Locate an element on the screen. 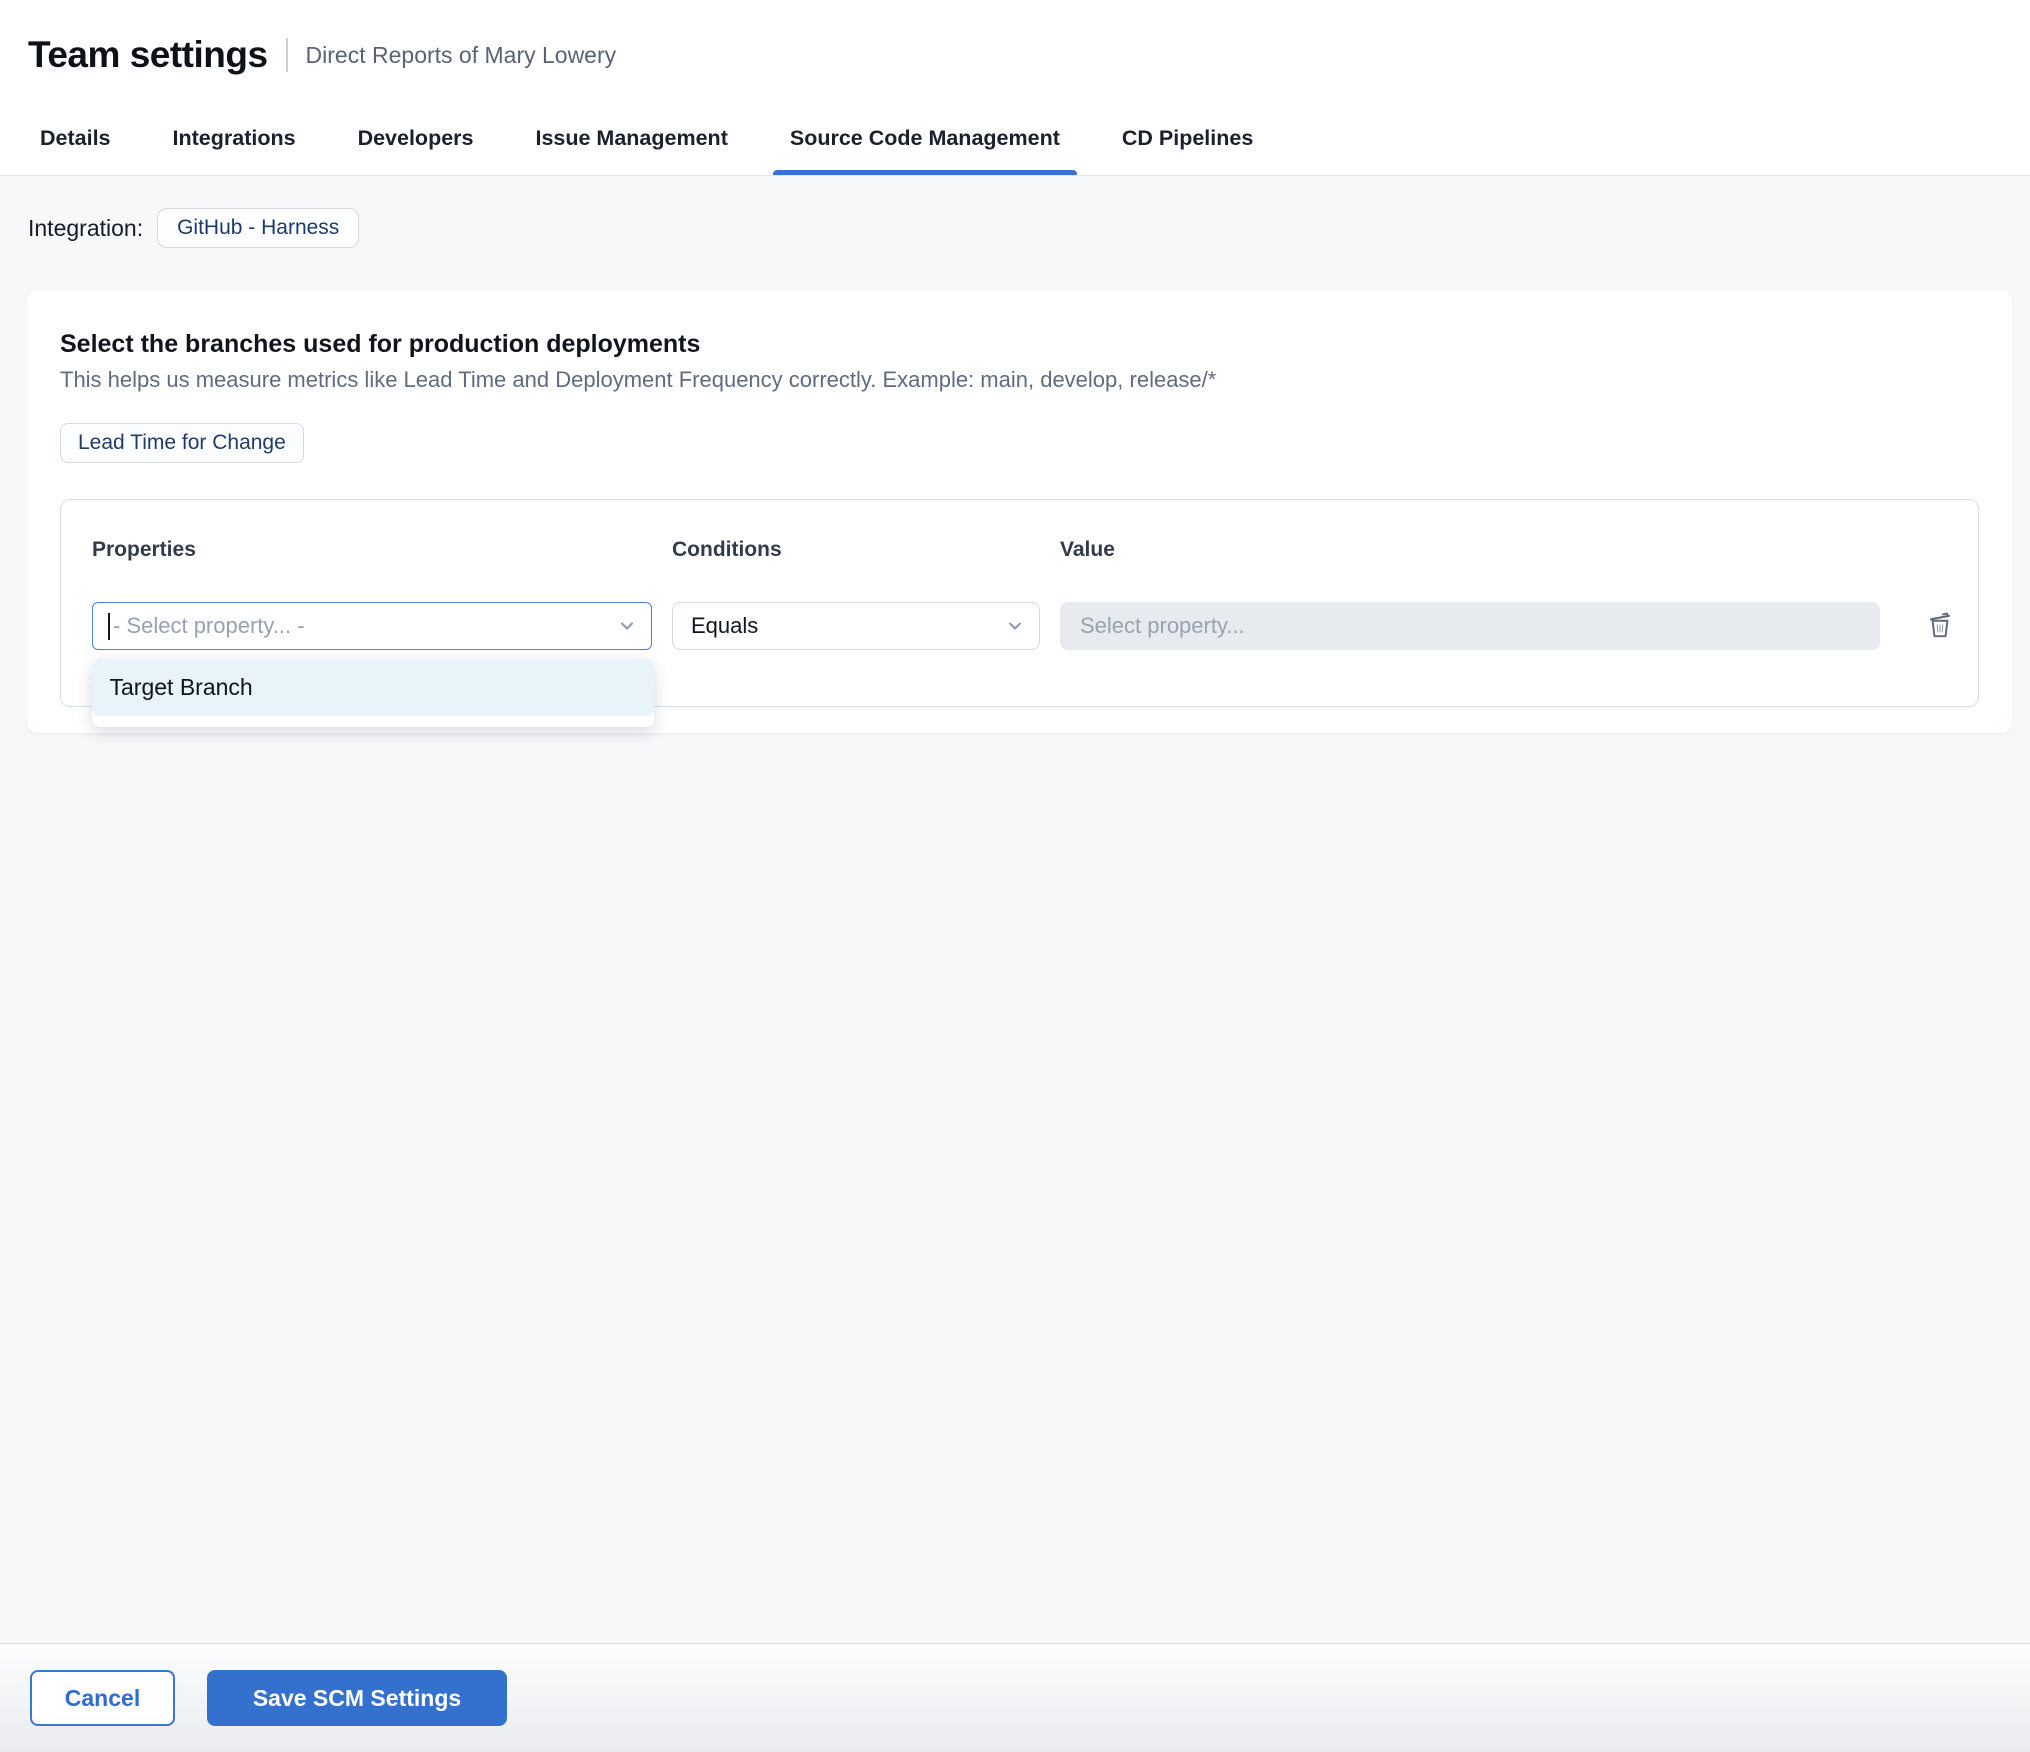 The height and width of the screenshot is (1752, 2030). dropdown-option-target-branch: Target Branch is located at coordinates (372, 687).